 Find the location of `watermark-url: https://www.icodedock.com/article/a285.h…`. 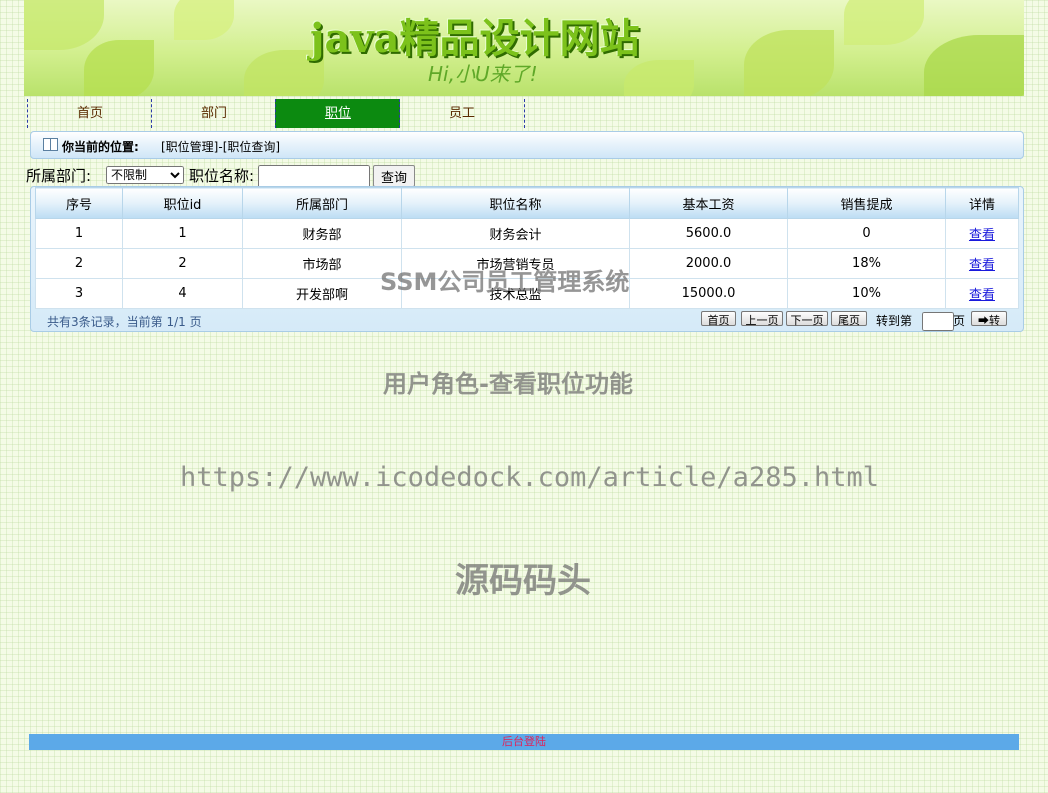

watermark-url: https://www.icodedock.com/article/a285.h… is located at coordinates (529, 477).